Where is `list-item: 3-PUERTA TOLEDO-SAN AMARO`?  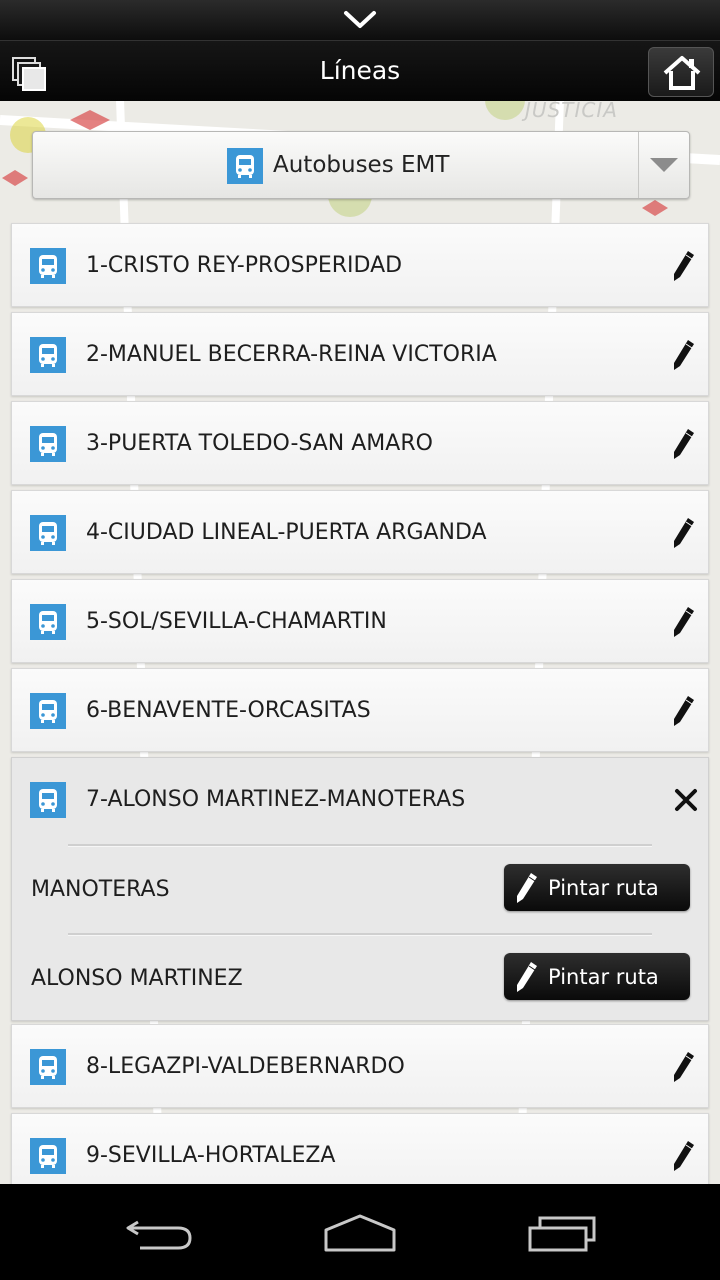 list-item: 3-PUERTA TOLEDO-SAN AMARO is located at coordinates (360, 443).